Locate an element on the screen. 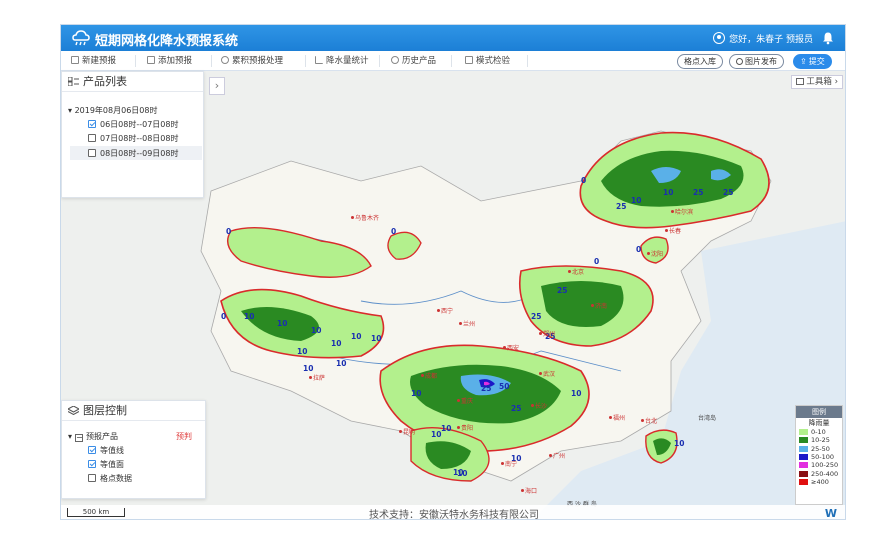 This screenshot has height=535, width=887. collapse-icon: − is located at coordinates (79, 438).